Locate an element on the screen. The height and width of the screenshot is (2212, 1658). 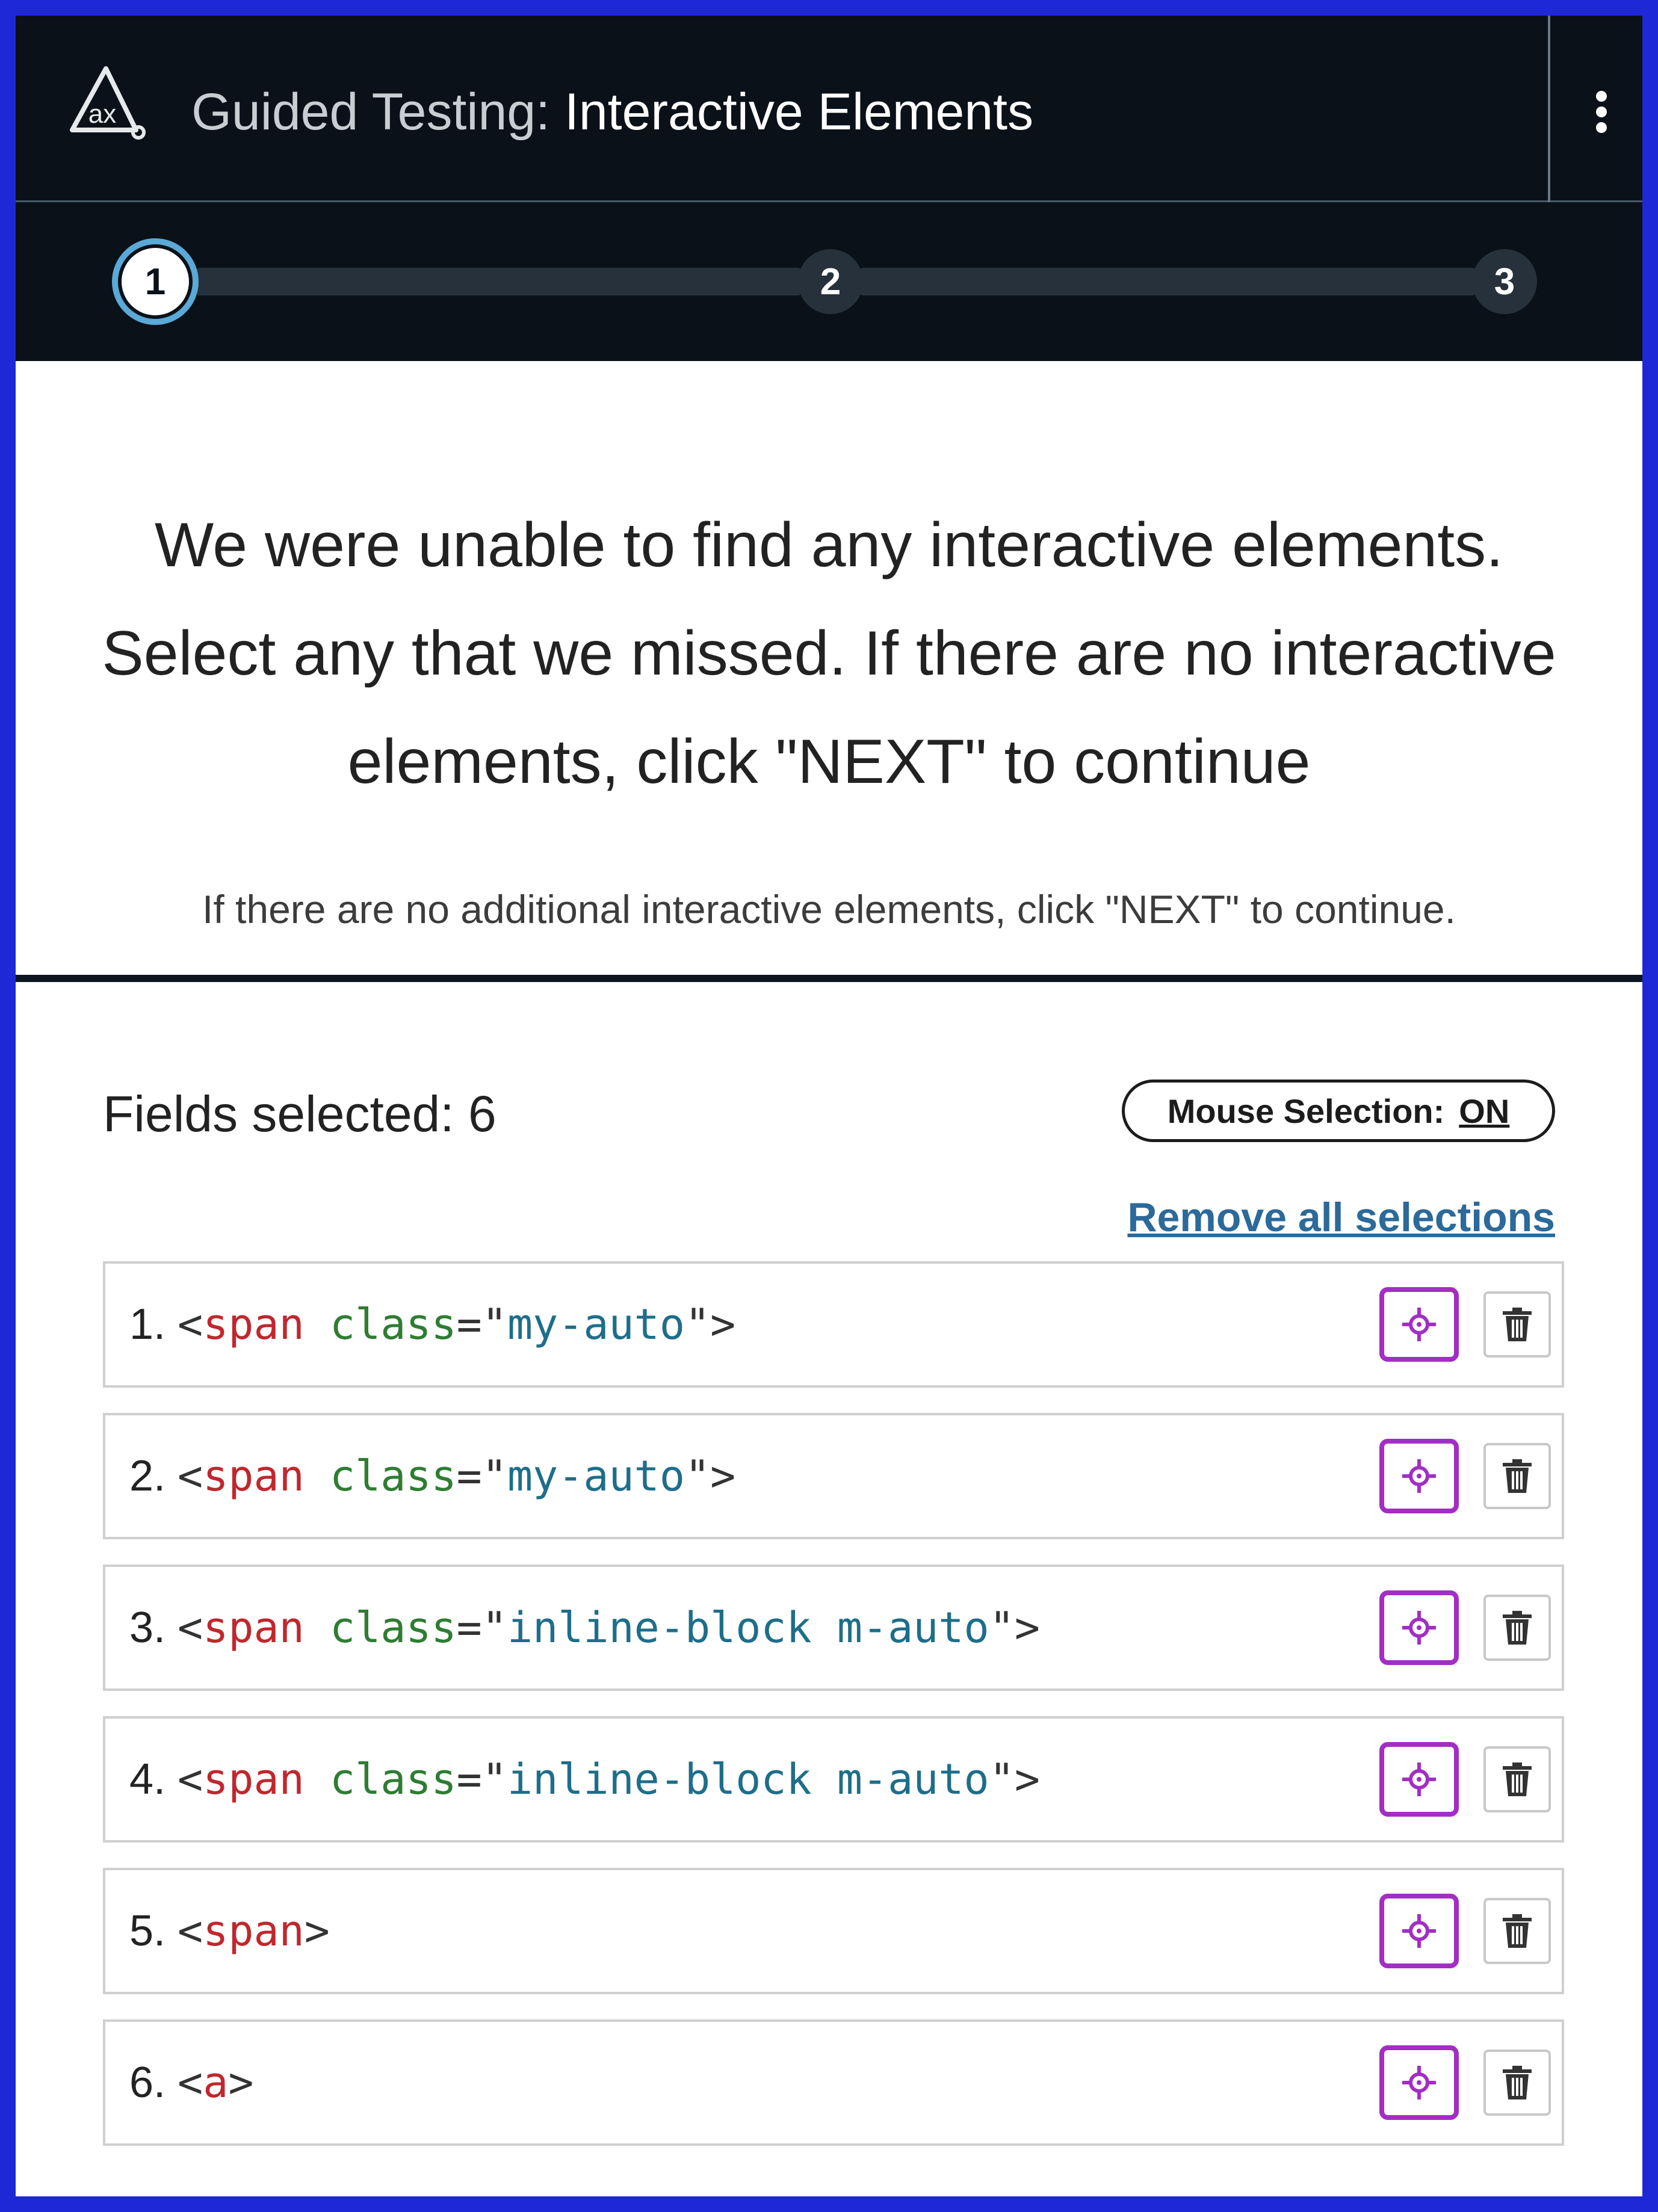
intro-heading-line: elements, click "NEXT" to continue is located at coordinates (829, 762).